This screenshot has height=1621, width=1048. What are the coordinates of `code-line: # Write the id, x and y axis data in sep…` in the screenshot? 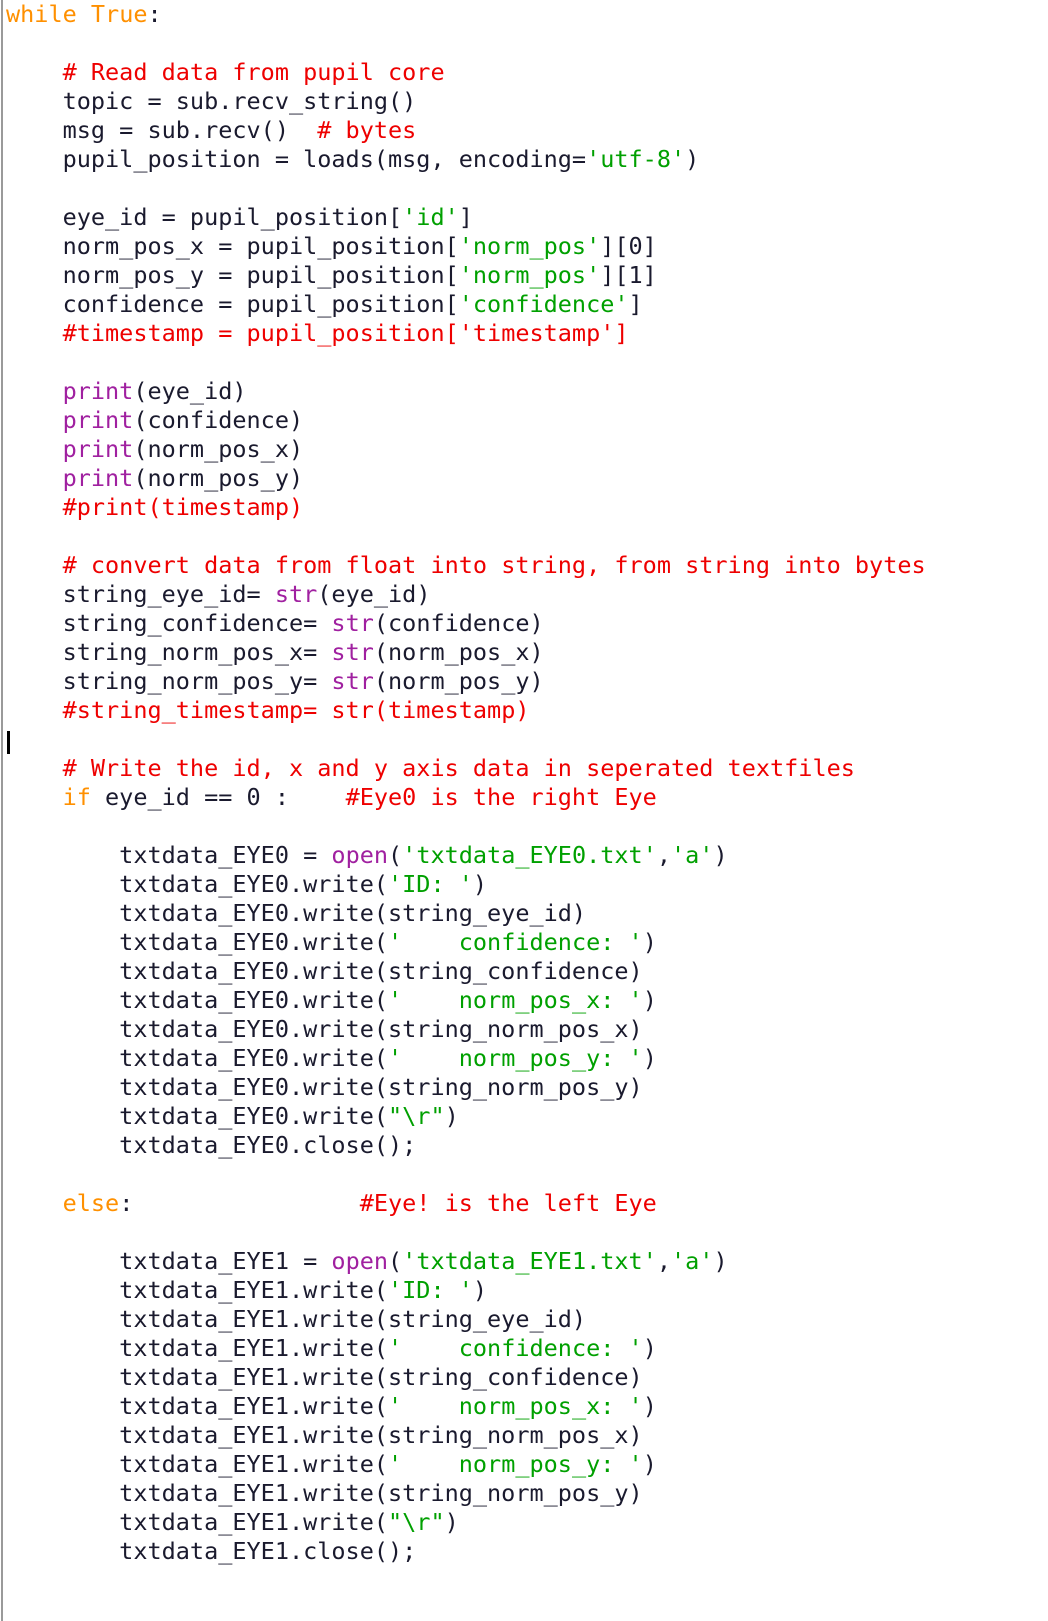 It's located at (524, 768).